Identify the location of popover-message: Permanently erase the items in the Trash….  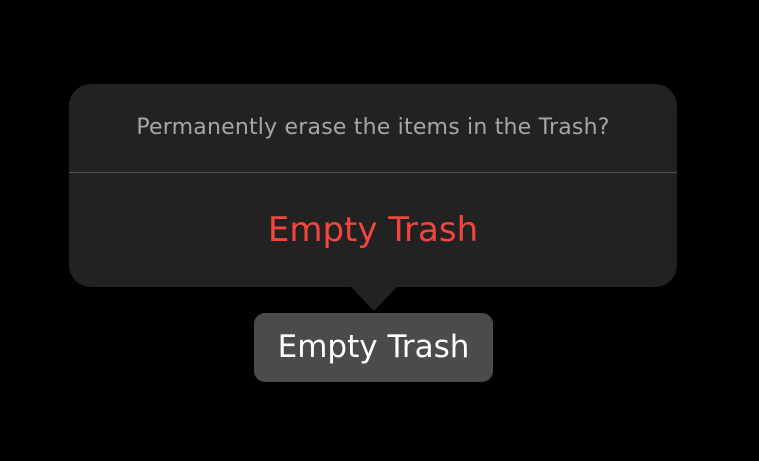
(373, 127).